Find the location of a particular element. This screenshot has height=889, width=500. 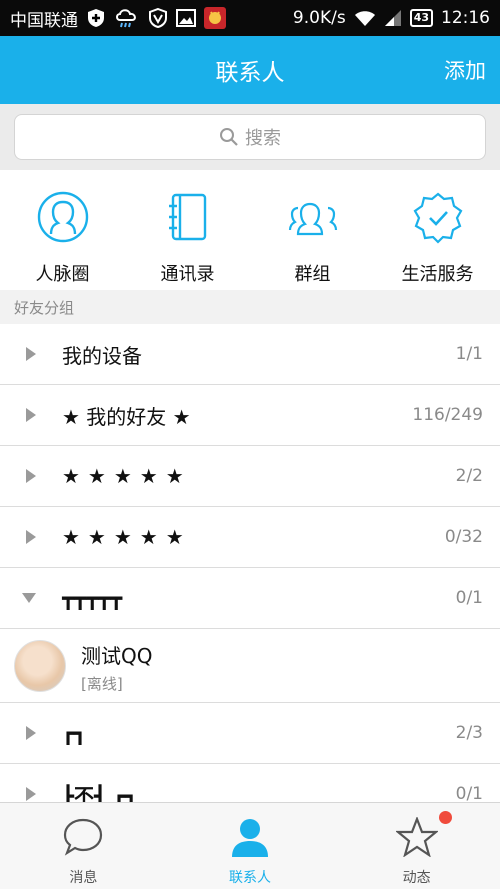

contact-status: [离线] is located at coordinates (102, 684).